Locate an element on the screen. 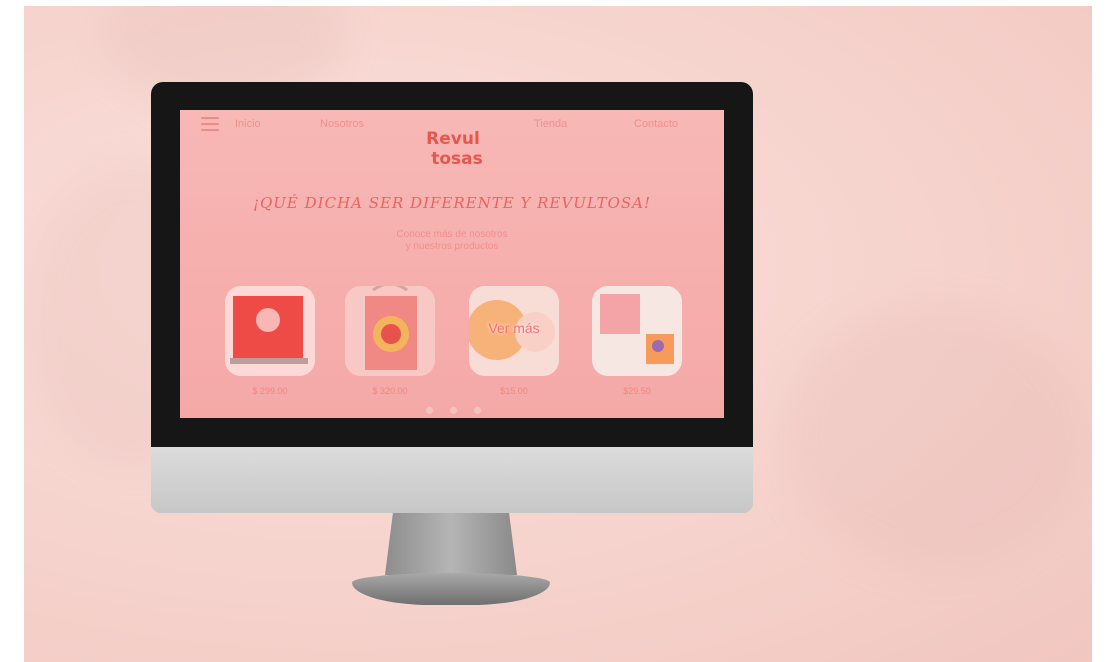 The height and width of the screenshot is (662, 1117). red-notebook-image is located at coordinates (270, 331).